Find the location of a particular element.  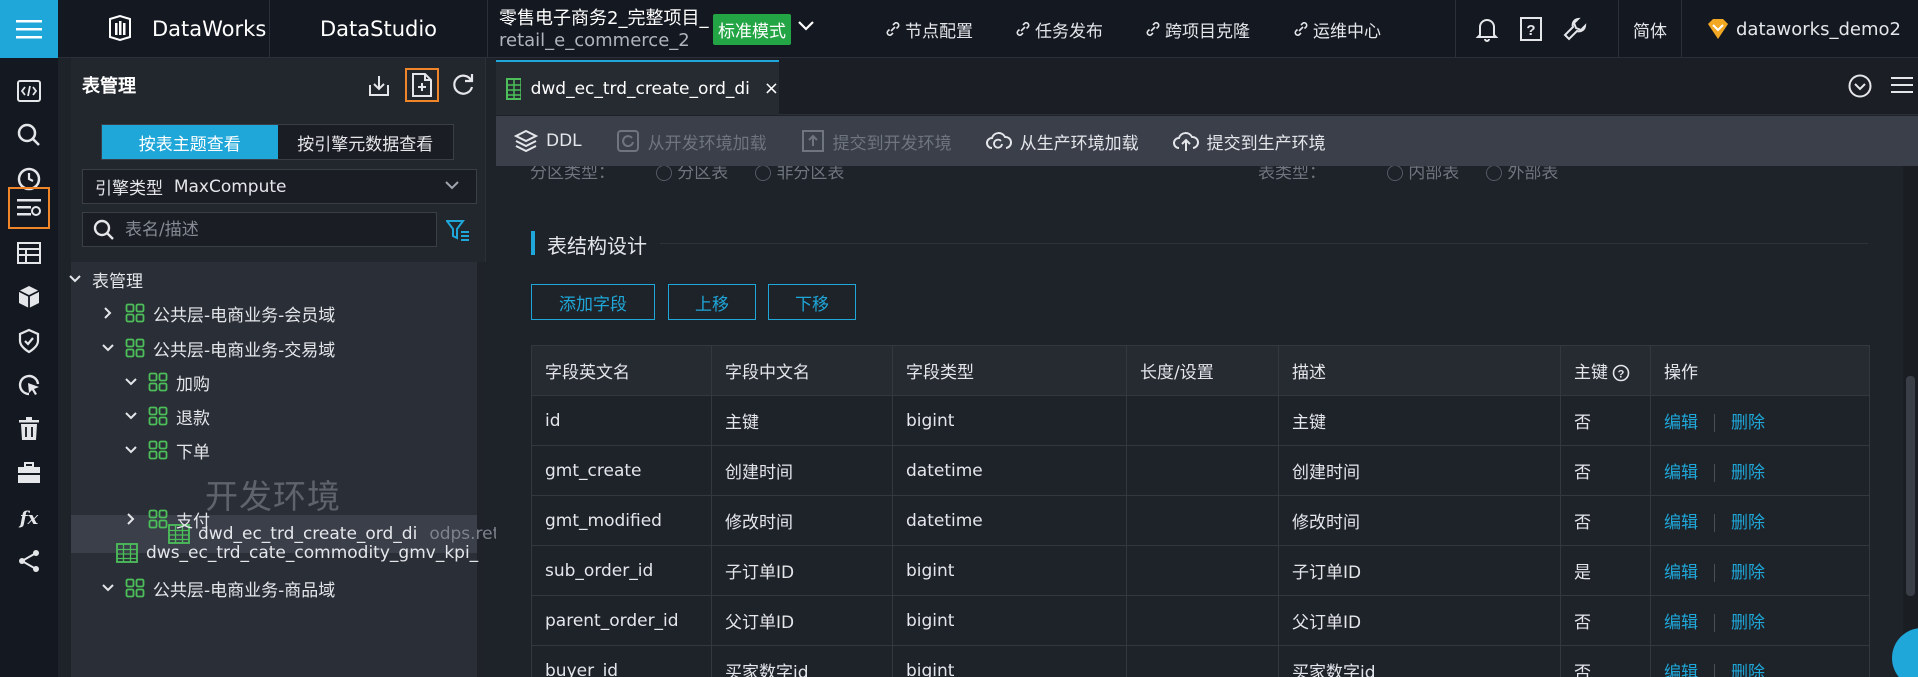

search-input is located at coordinates (265, 229).